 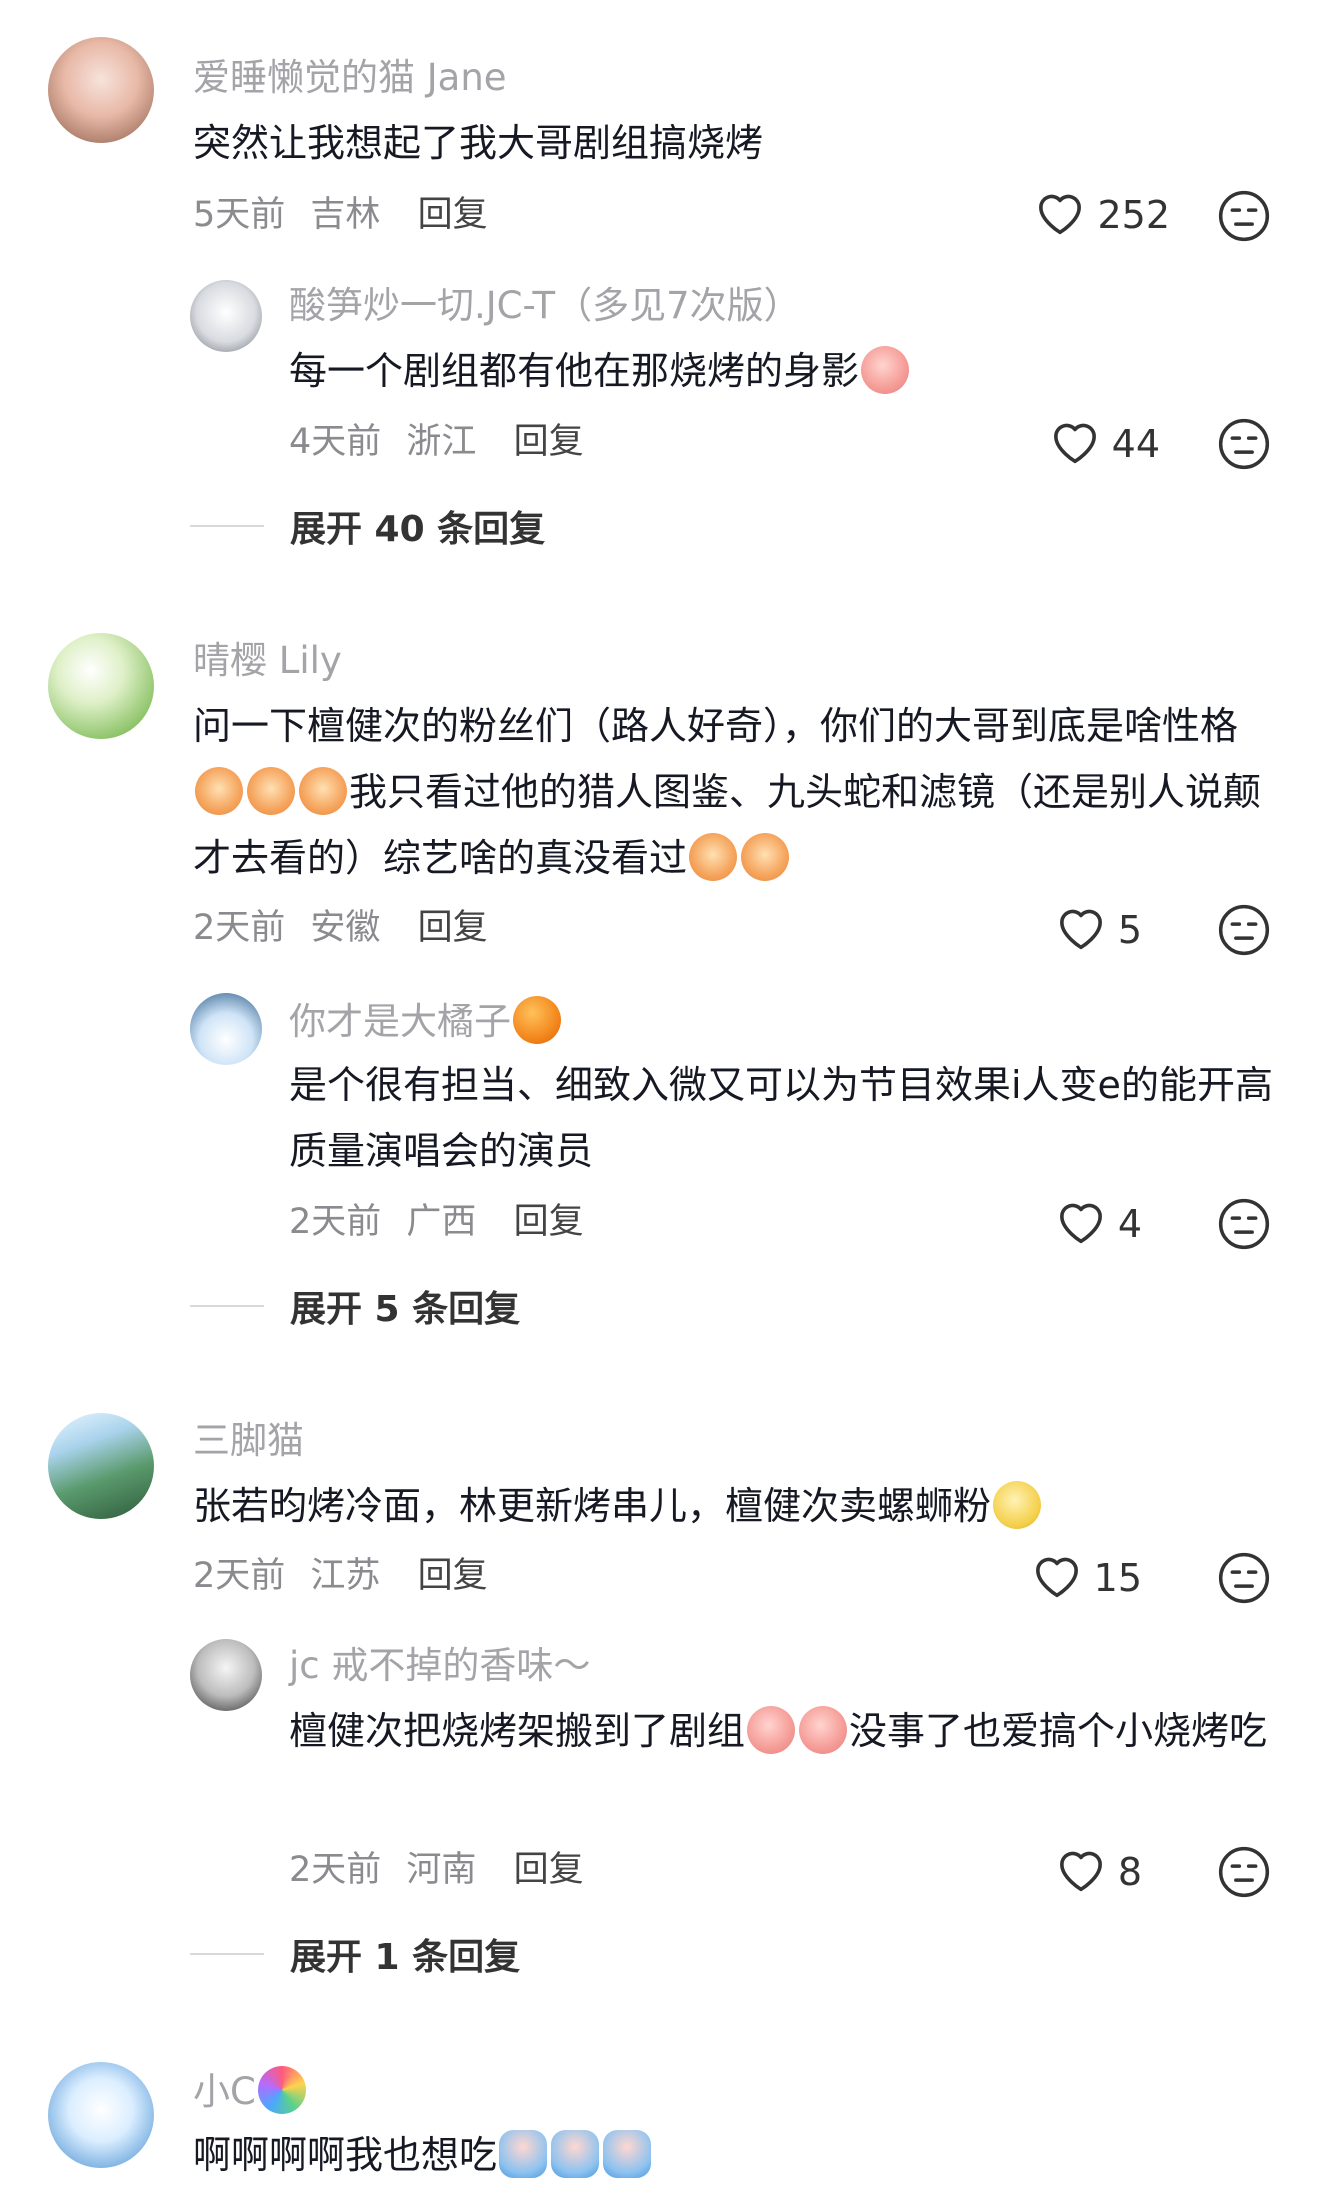 What do you see at coordinates (439, 1666) in the screenshot?
I see `username: jc 戒不掉的香味～` at bounding box center [439, 1666].